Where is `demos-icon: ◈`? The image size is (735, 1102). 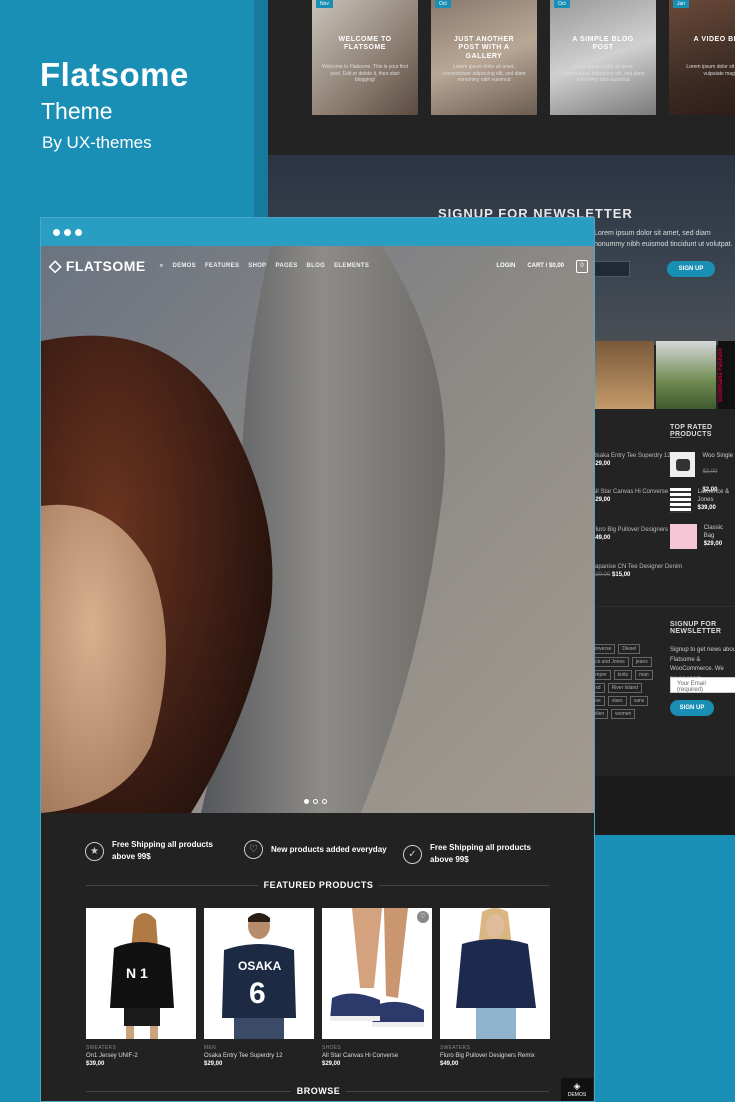
demos-icon: ◈ is located at coordinates (577, 1086).